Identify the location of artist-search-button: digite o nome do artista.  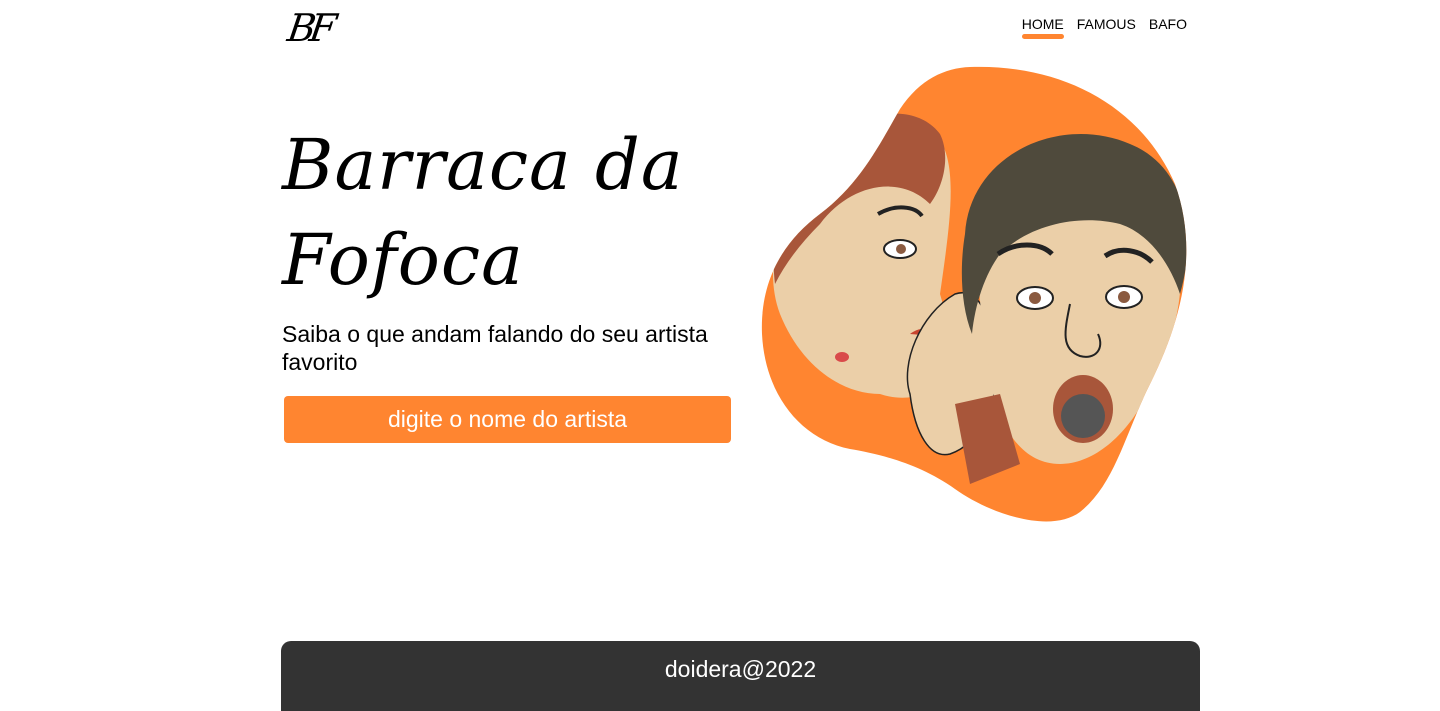
(507, 419).